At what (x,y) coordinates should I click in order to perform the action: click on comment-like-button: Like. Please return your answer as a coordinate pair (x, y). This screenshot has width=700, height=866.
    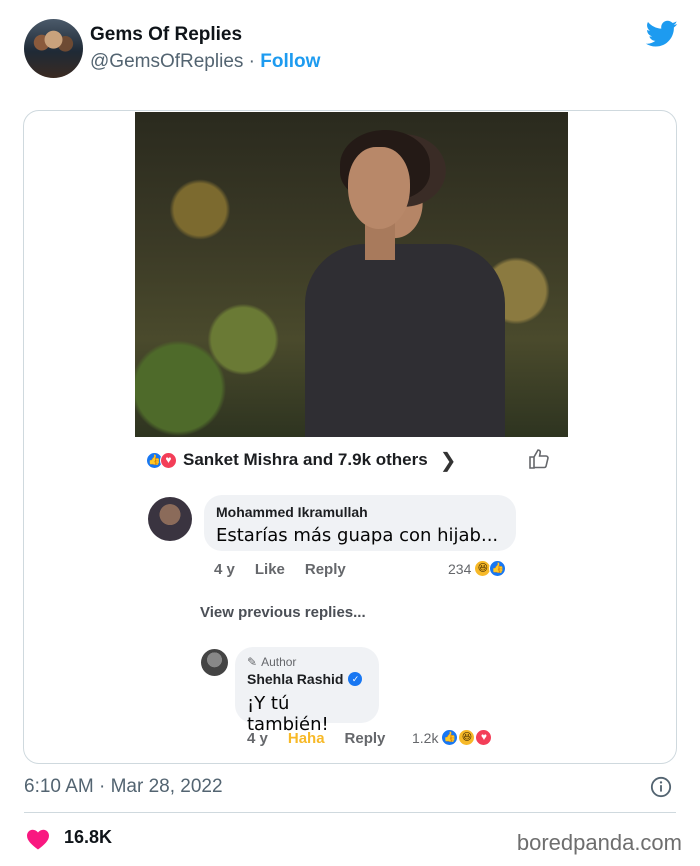
    Looking at the image, I should click on (270, 569).